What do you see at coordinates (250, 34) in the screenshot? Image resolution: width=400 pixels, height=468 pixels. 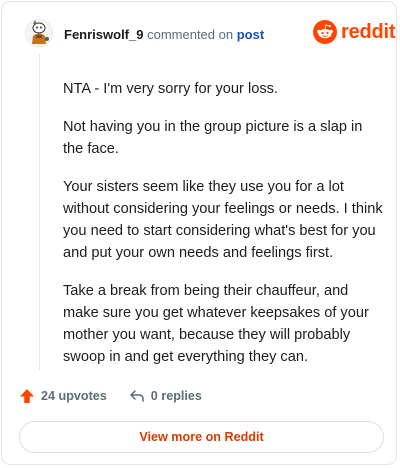 I see `post-link: post` at bounding box center [250, 34].